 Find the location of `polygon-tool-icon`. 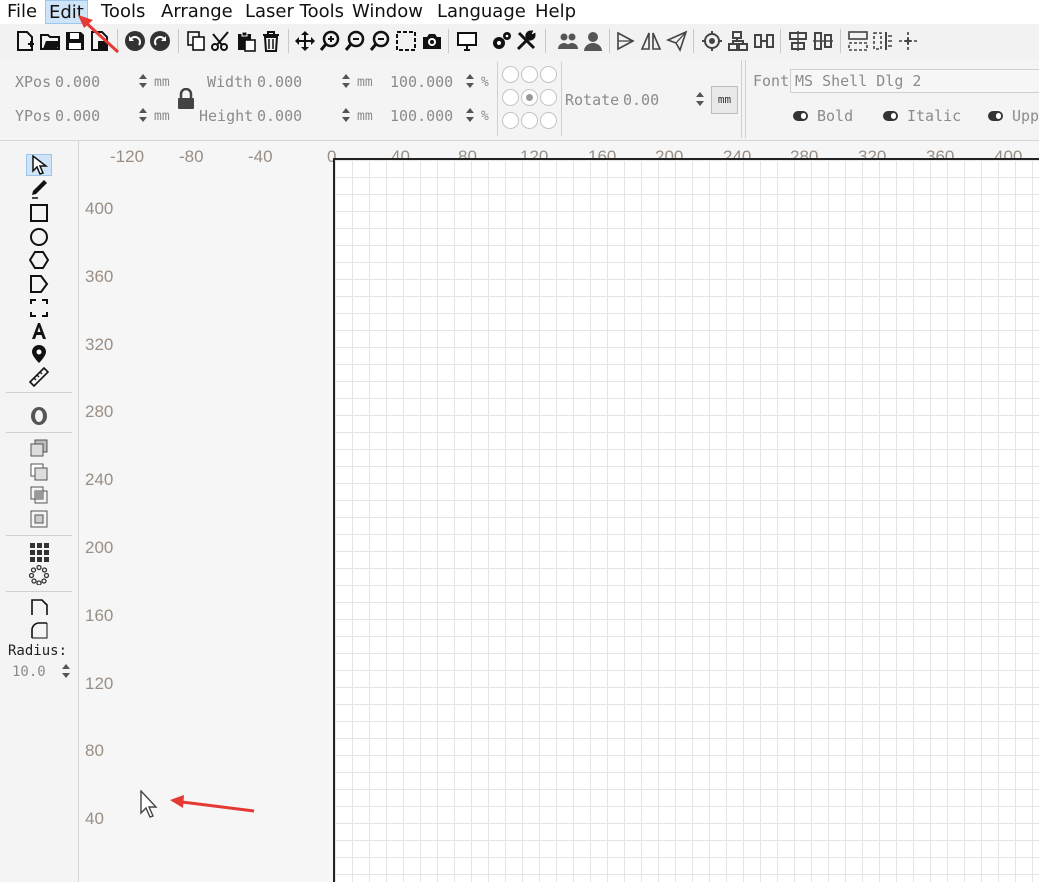

polygon-tool-icon is located at coordinates (39, 260).